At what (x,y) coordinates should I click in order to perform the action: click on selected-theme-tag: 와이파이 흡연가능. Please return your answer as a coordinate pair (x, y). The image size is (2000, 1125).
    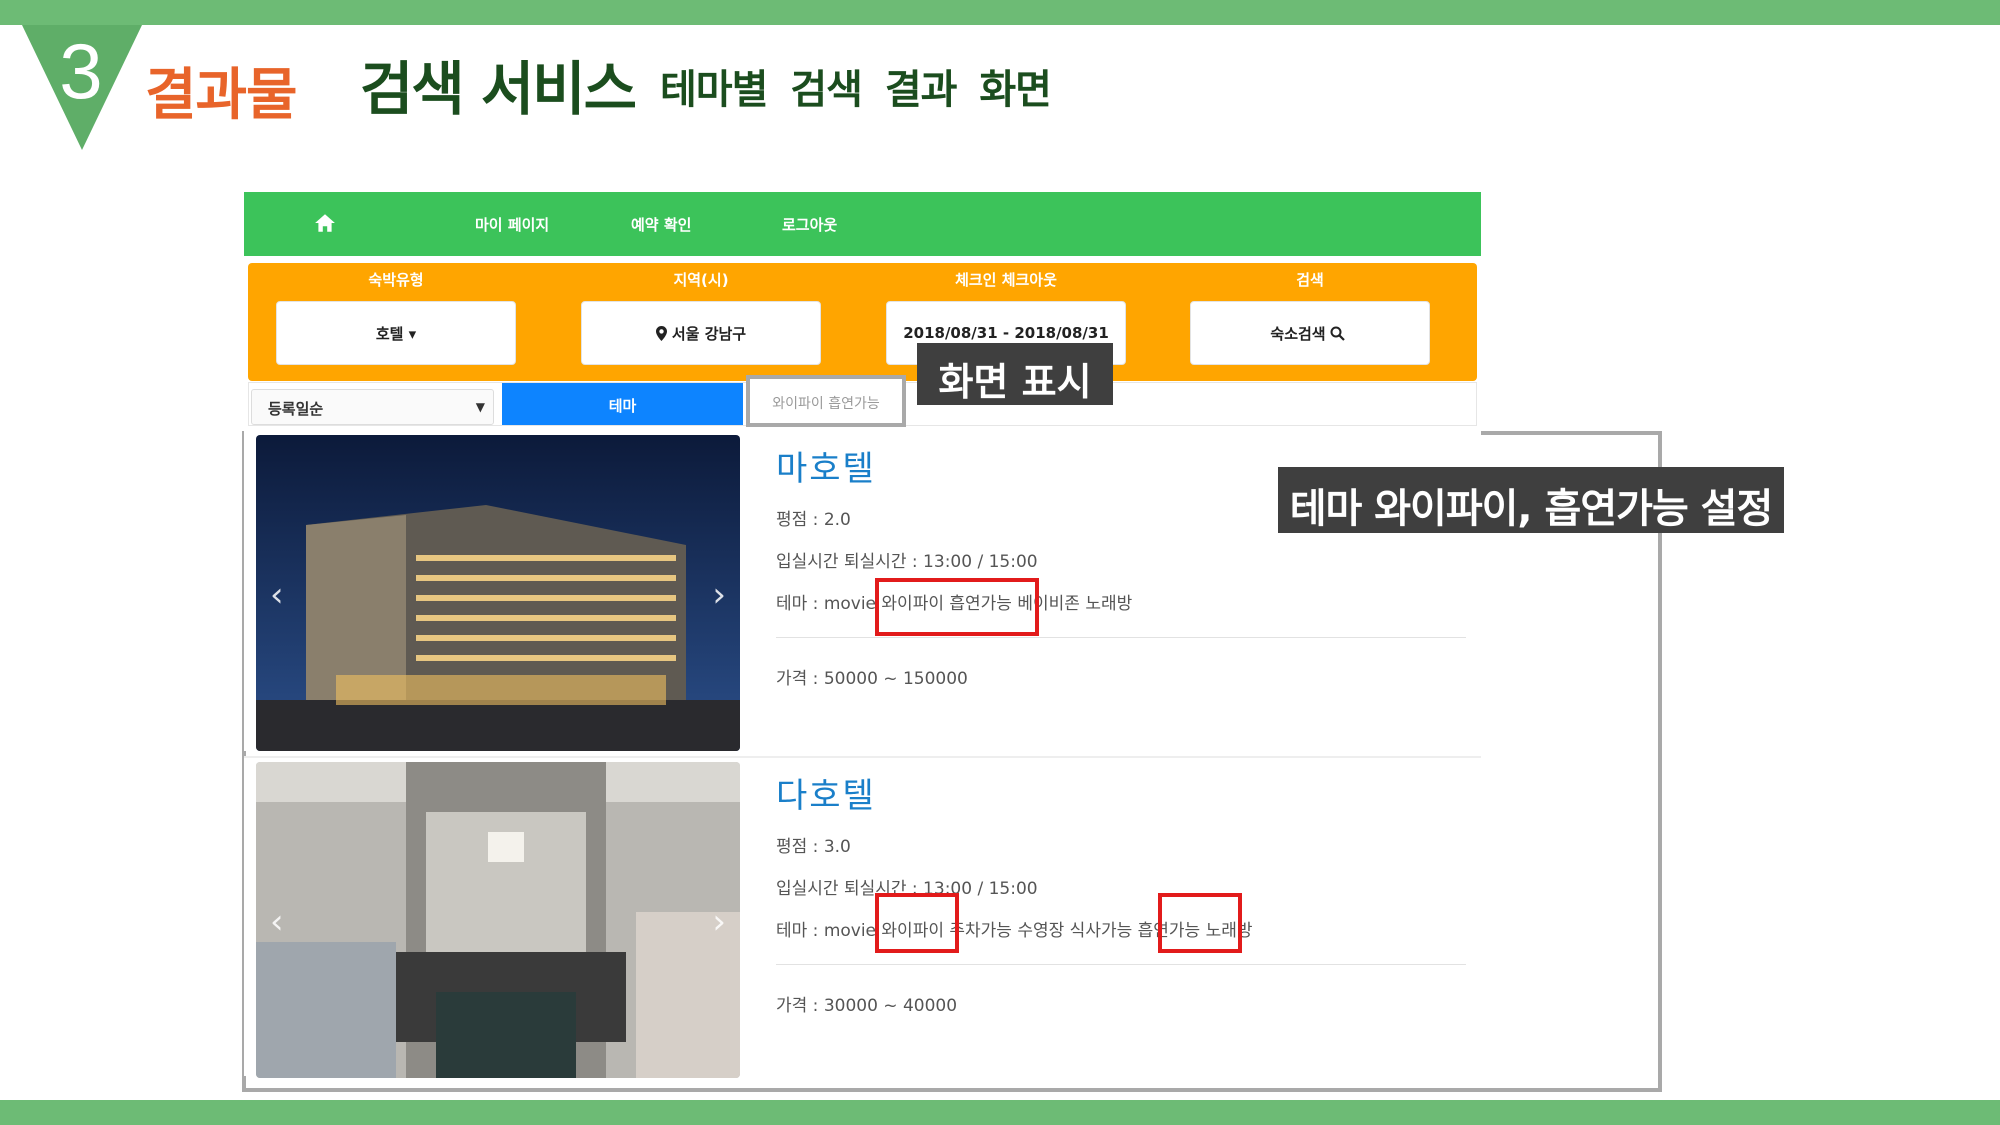
    Looking at the image, I should click on (826, 401).